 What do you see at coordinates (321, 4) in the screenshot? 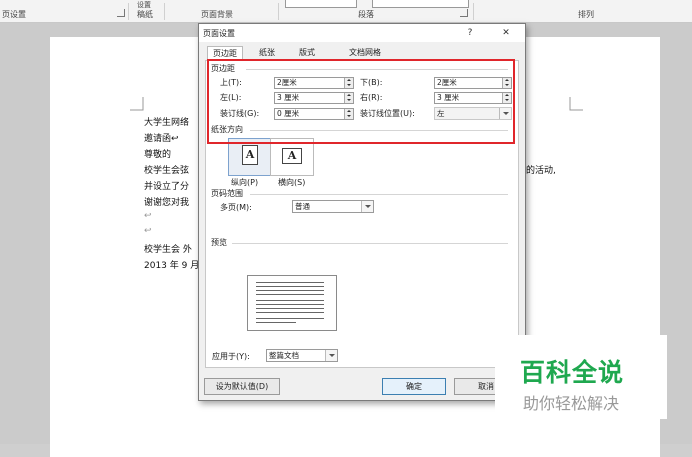
I see `ribbon-indent-spinner` at bounding box center [321, 4].